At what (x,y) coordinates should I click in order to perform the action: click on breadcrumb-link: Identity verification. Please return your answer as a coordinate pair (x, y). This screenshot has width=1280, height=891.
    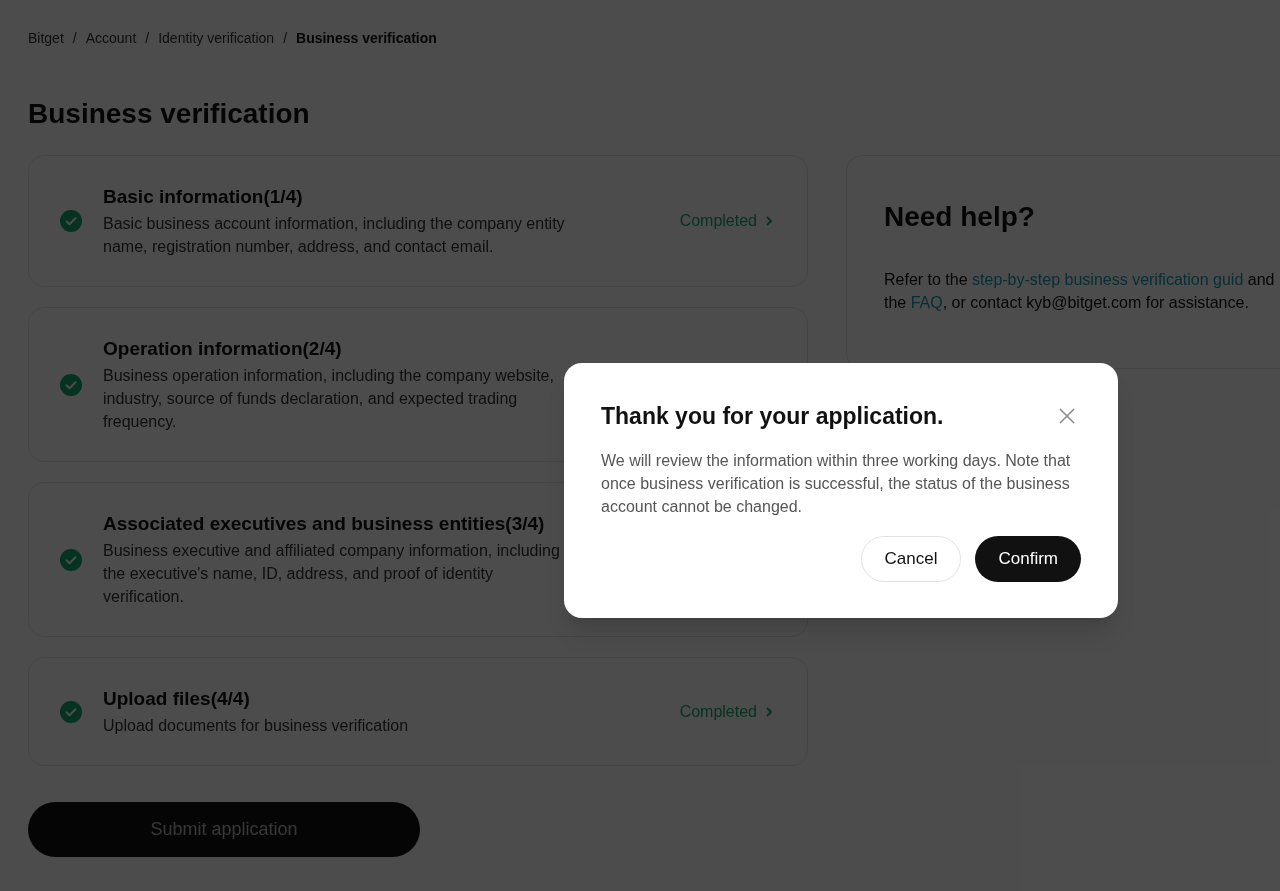
    Looking at the image, I should click on (216, 38).